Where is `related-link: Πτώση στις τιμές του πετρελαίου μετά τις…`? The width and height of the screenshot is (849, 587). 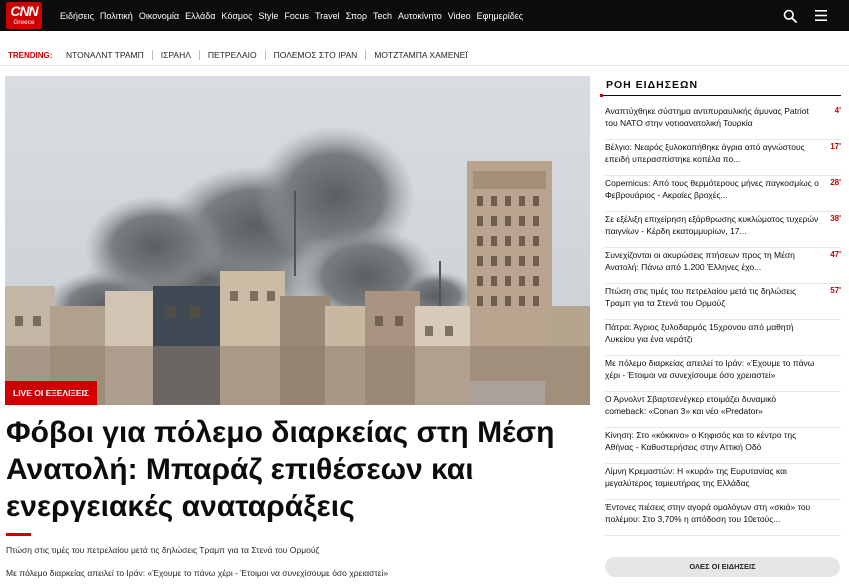 related-link: Πτώση στις τιμές του πετρελαίου μετά τις… is located at coordinates (162, 550).